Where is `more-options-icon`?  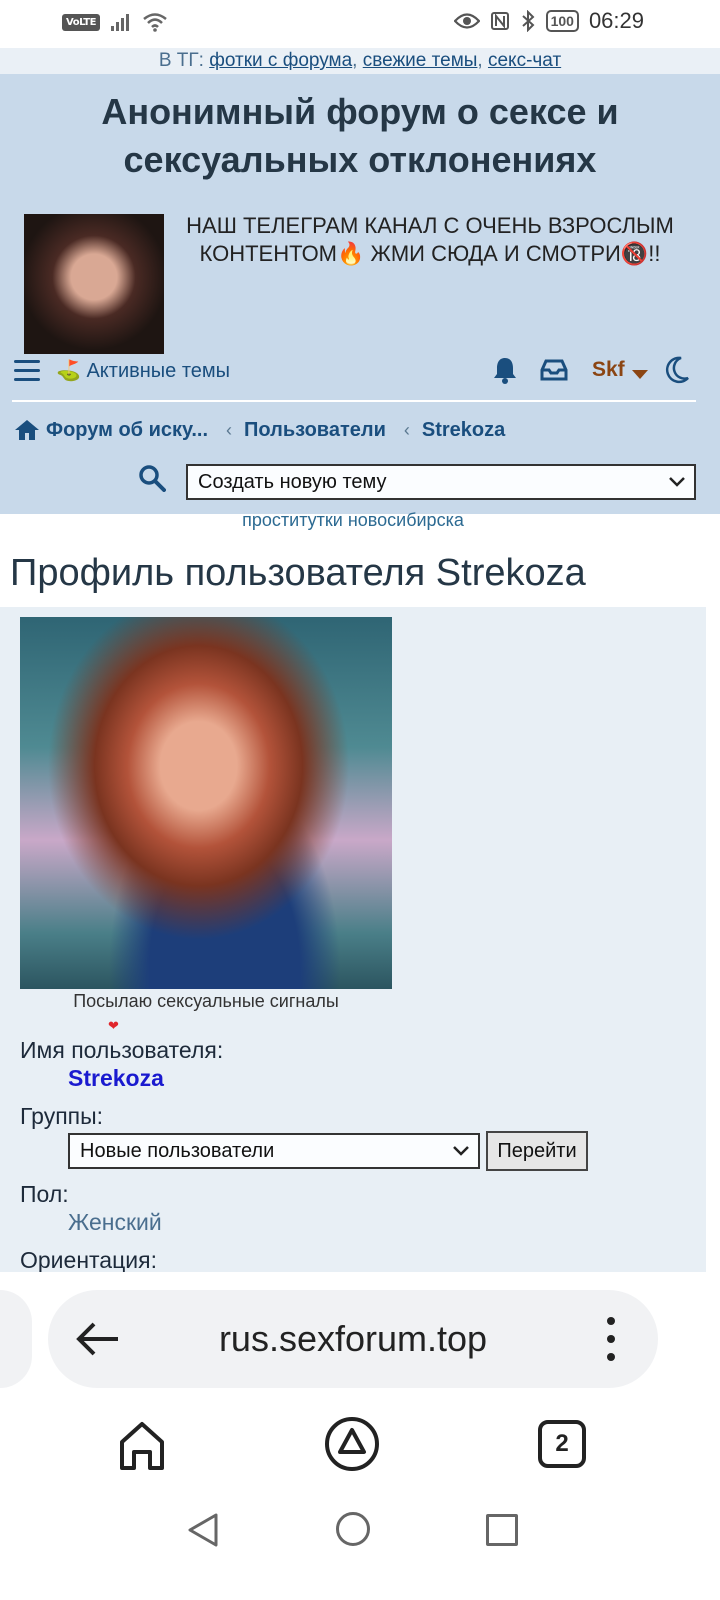 more-options-icon is located at coordinates (611, 1339).